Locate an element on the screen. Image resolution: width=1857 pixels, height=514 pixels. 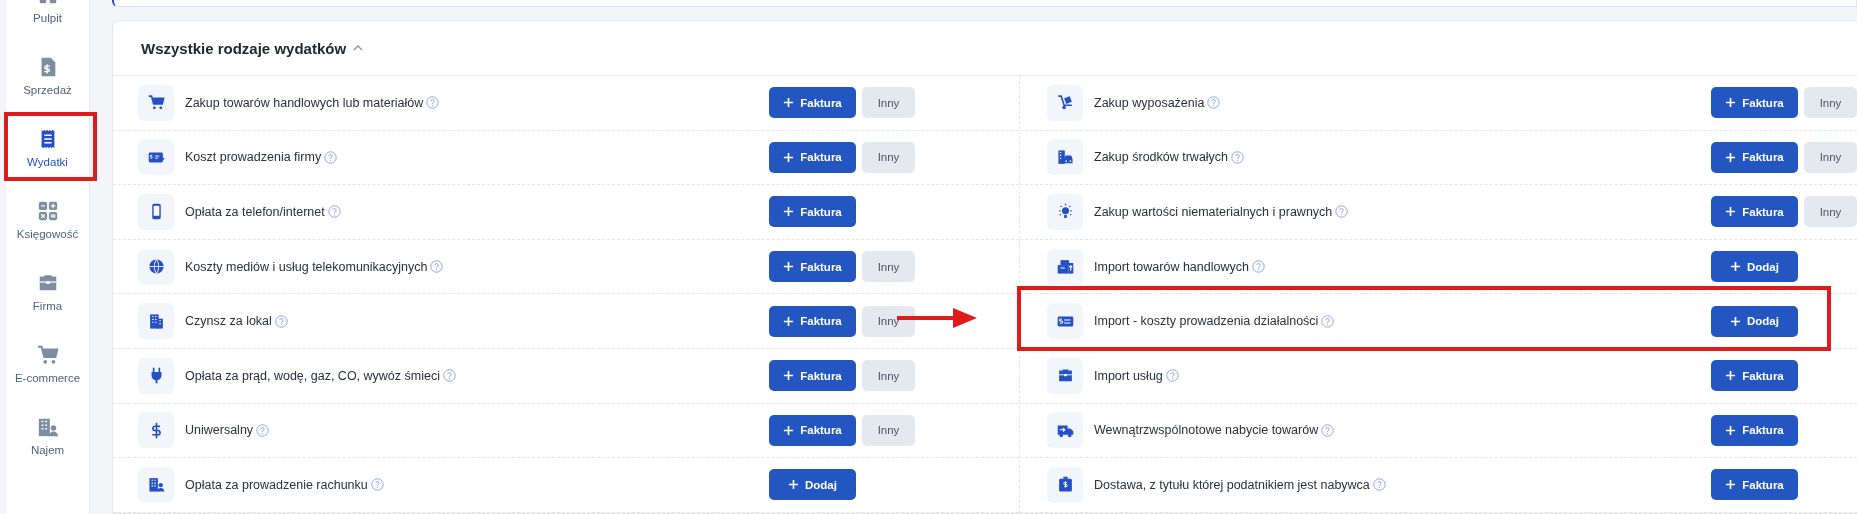
category-label: Import towarów handlowych is located at coordinates (1171, 266).